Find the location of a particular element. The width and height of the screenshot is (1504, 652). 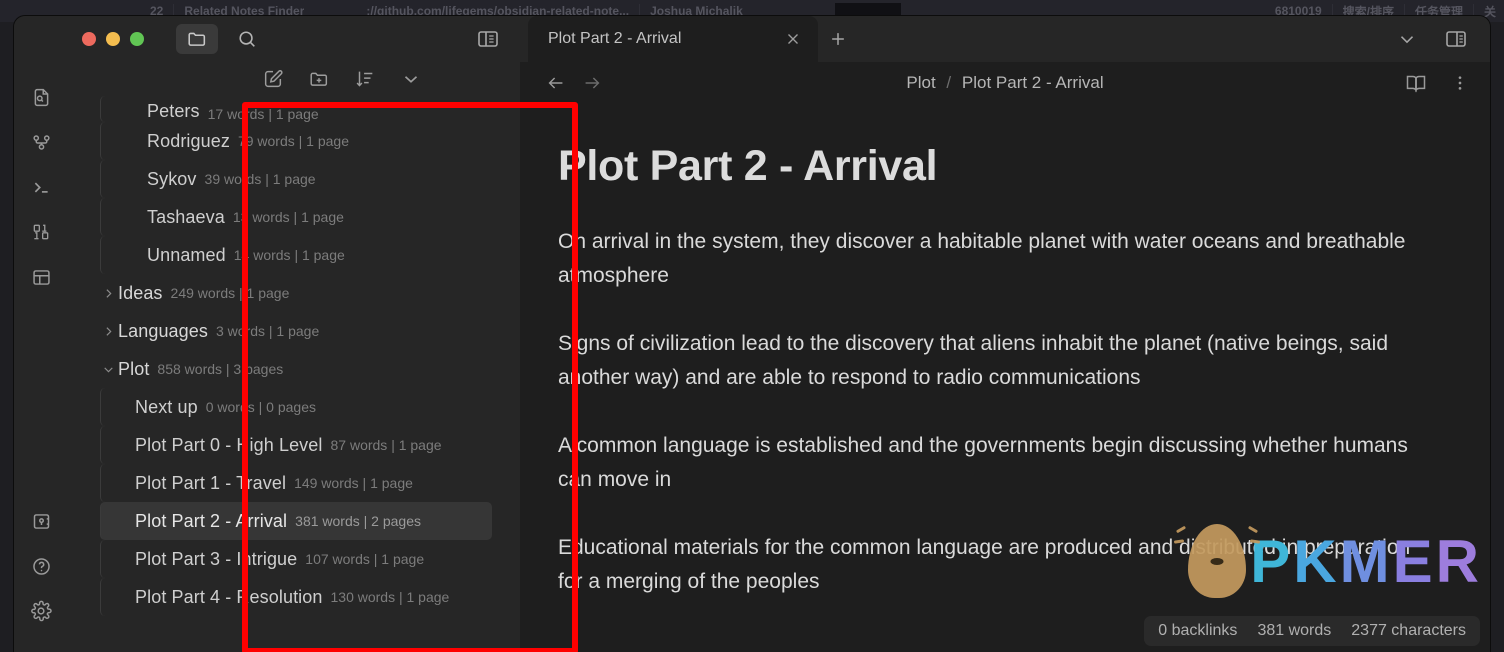

view-header-actions is located at coordinates (1437, 83).